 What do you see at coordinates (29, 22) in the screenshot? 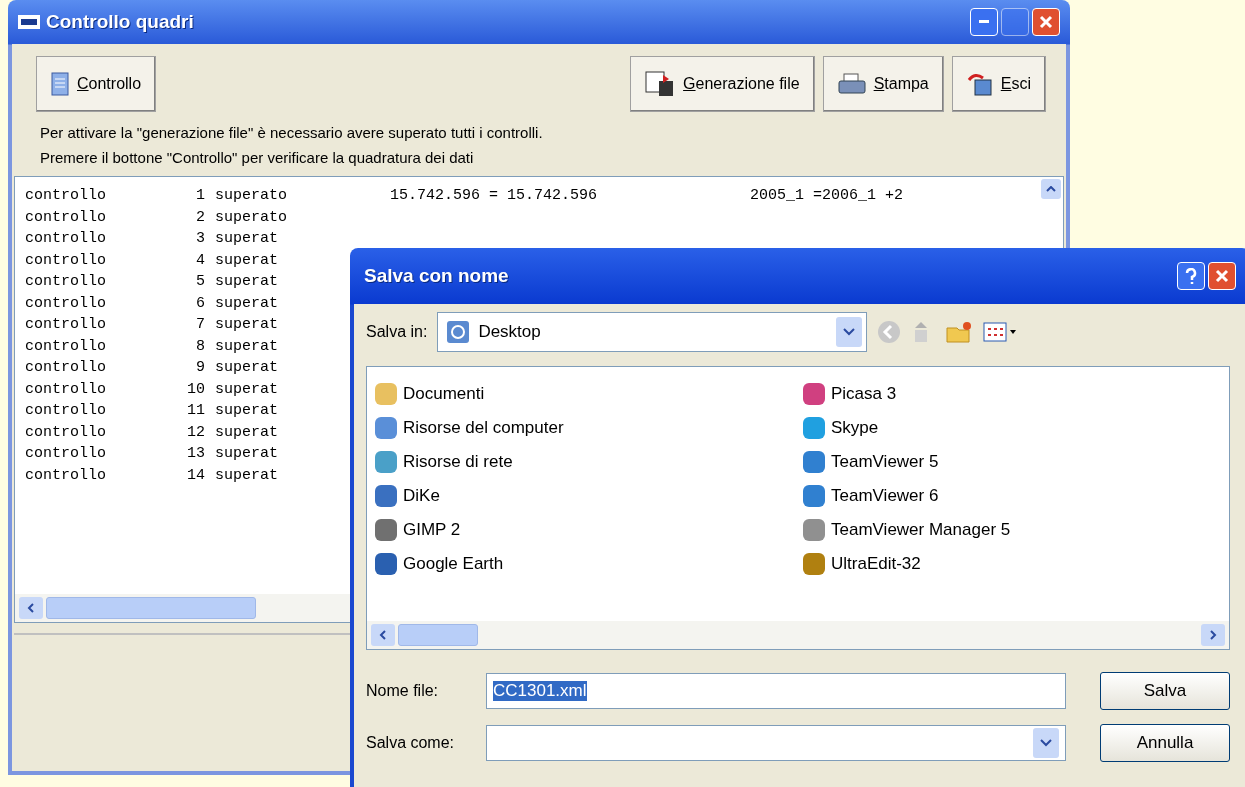
I see `app-icon` at bounding box center [29, 22].